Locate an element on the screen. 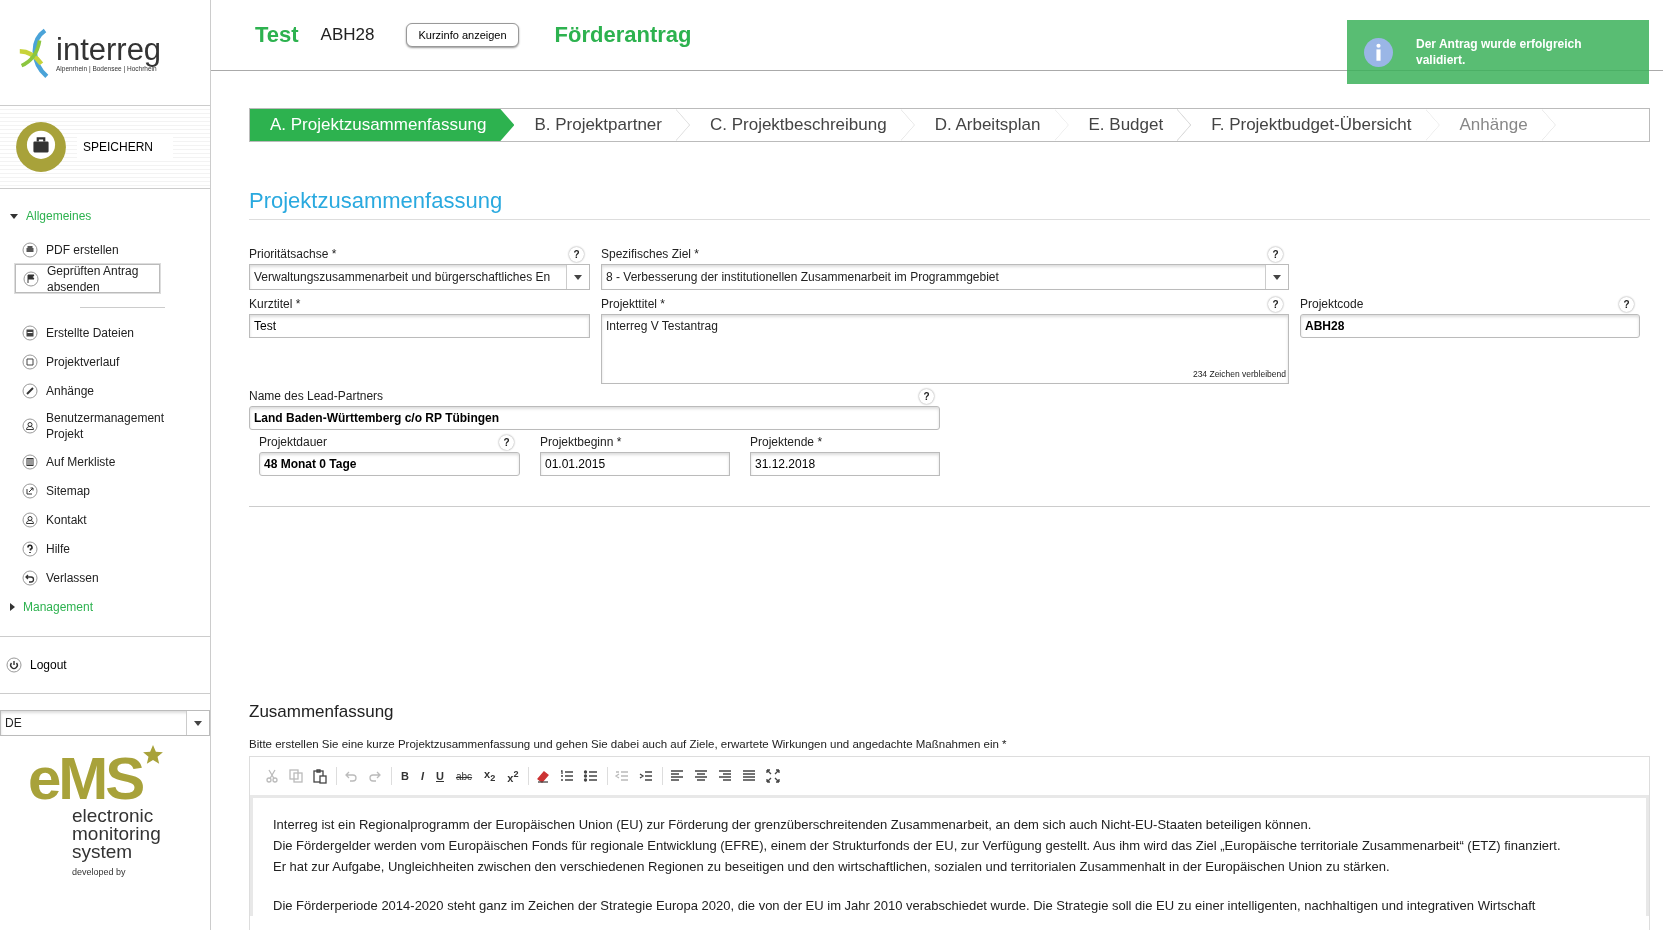 The height and width of the screenshot is (930, 1663). power-icon is located at coordinates (14, 665).